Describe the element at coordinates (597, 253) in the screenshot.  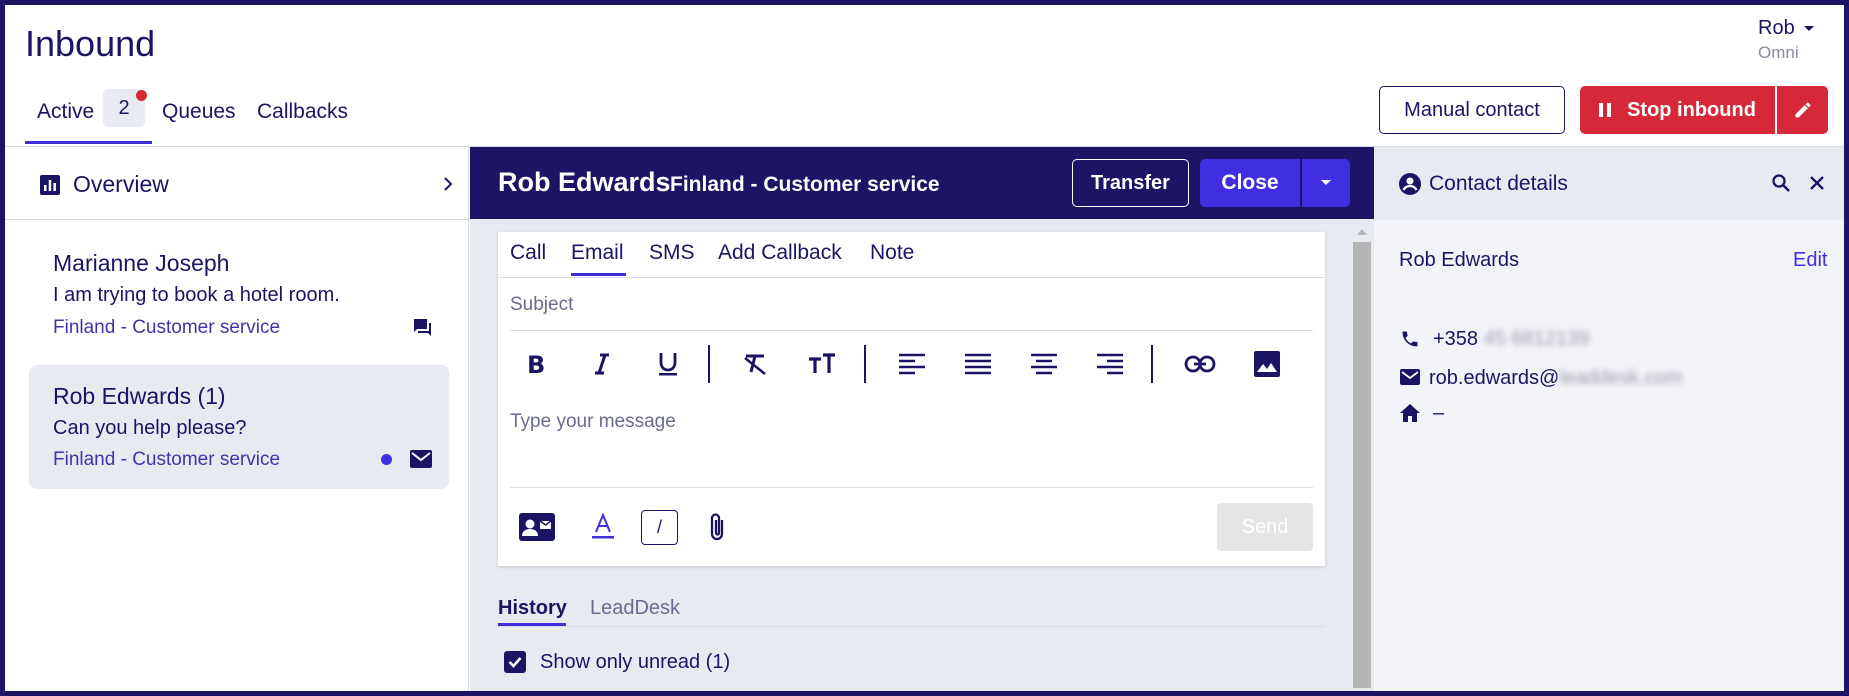
I see `tab-email: Email` at that location.